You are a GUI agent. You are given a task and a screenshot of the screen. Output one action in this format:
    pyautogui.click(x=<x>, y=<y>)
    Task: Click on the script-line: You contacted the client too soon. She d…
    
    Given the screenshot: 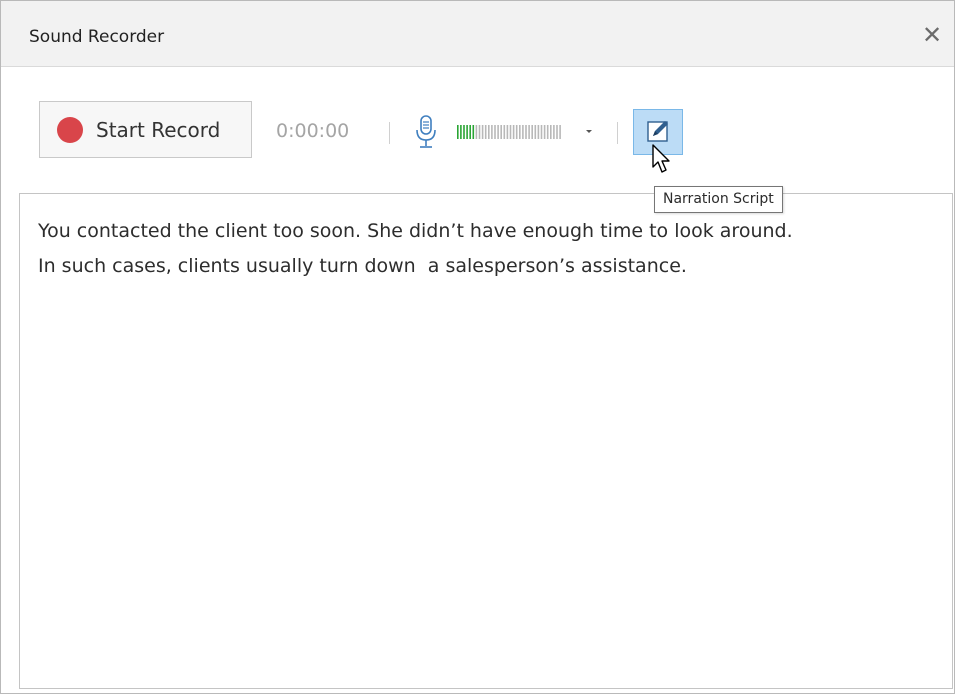 What is the action you would take?
    pyautogui.click(x=415, y=231)
    